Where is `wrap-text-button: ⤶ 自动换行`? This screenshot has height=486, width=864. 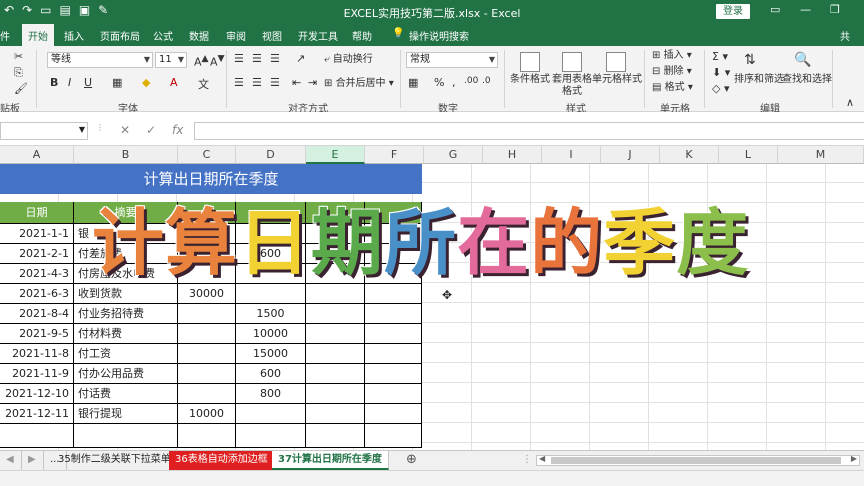 wrap-text-button: ⤶ 自动换行 is located at coordinates (348, 60).